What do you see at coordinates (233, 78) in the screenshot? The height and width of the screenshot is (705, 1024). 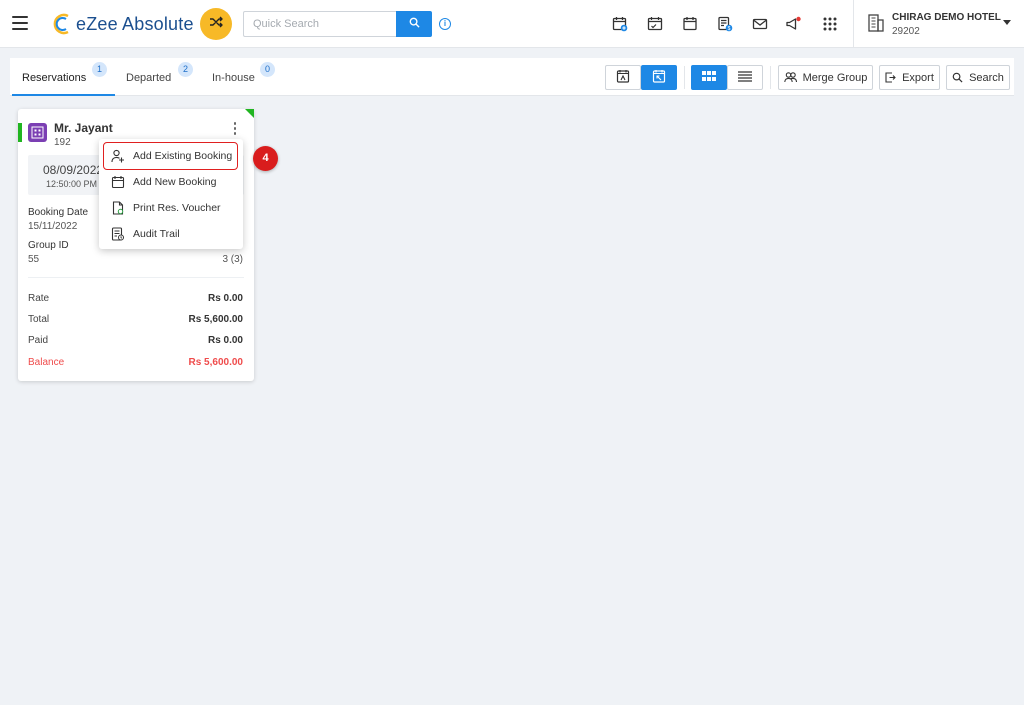 I see `tab-label: In-house` at bounding box center [233, 78].